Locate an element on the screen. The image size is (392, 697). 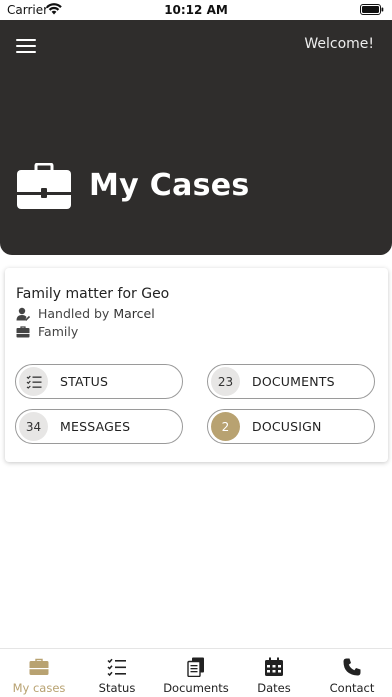
tab-contact: Contact is located at coordinates (352, 675).